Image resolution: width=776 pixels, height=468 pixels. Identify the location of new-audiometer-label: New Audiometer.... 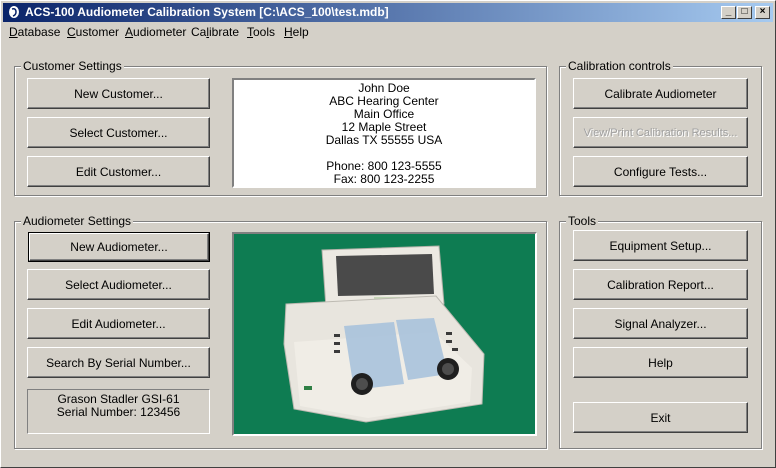
(119, 247).